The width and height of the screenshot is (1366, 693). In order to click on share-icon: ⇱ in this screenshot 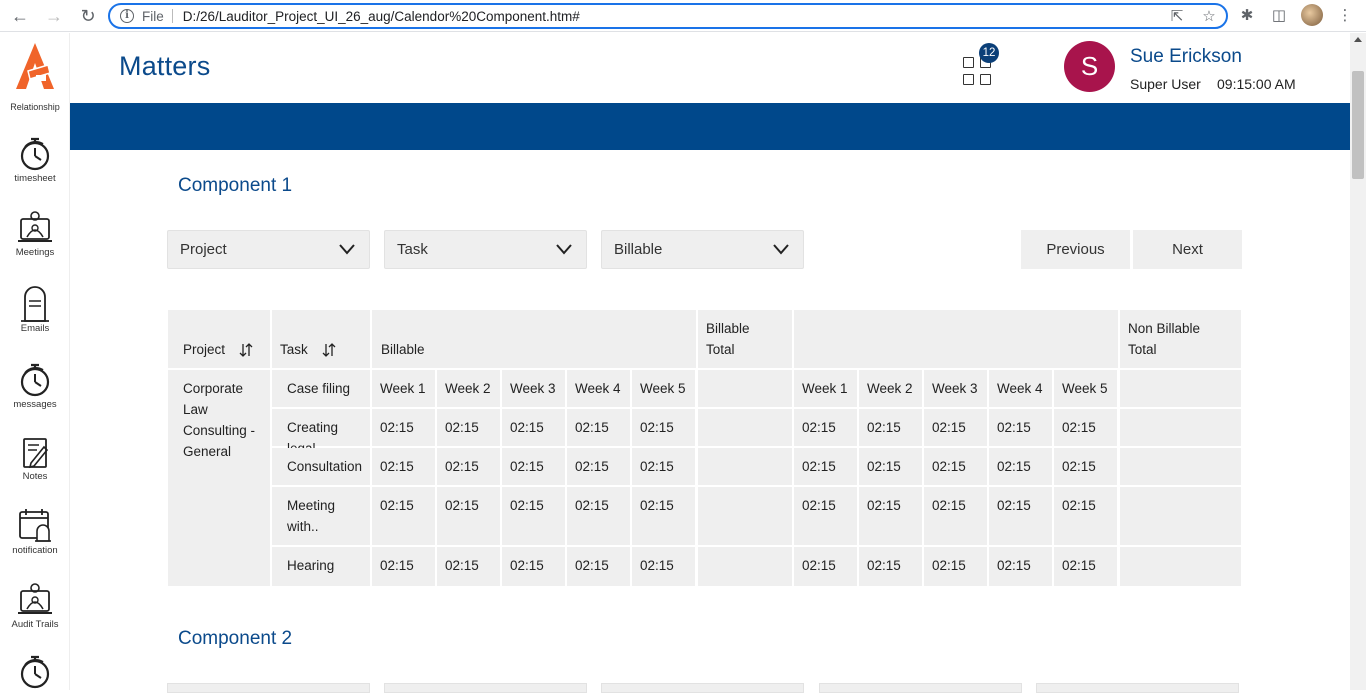, I will do `click(1177, 16)`.